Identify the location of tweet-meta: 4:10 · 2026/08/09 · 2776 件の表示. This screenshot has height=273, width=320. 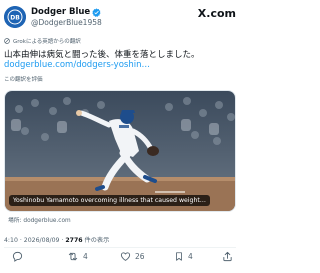
(56, 239).